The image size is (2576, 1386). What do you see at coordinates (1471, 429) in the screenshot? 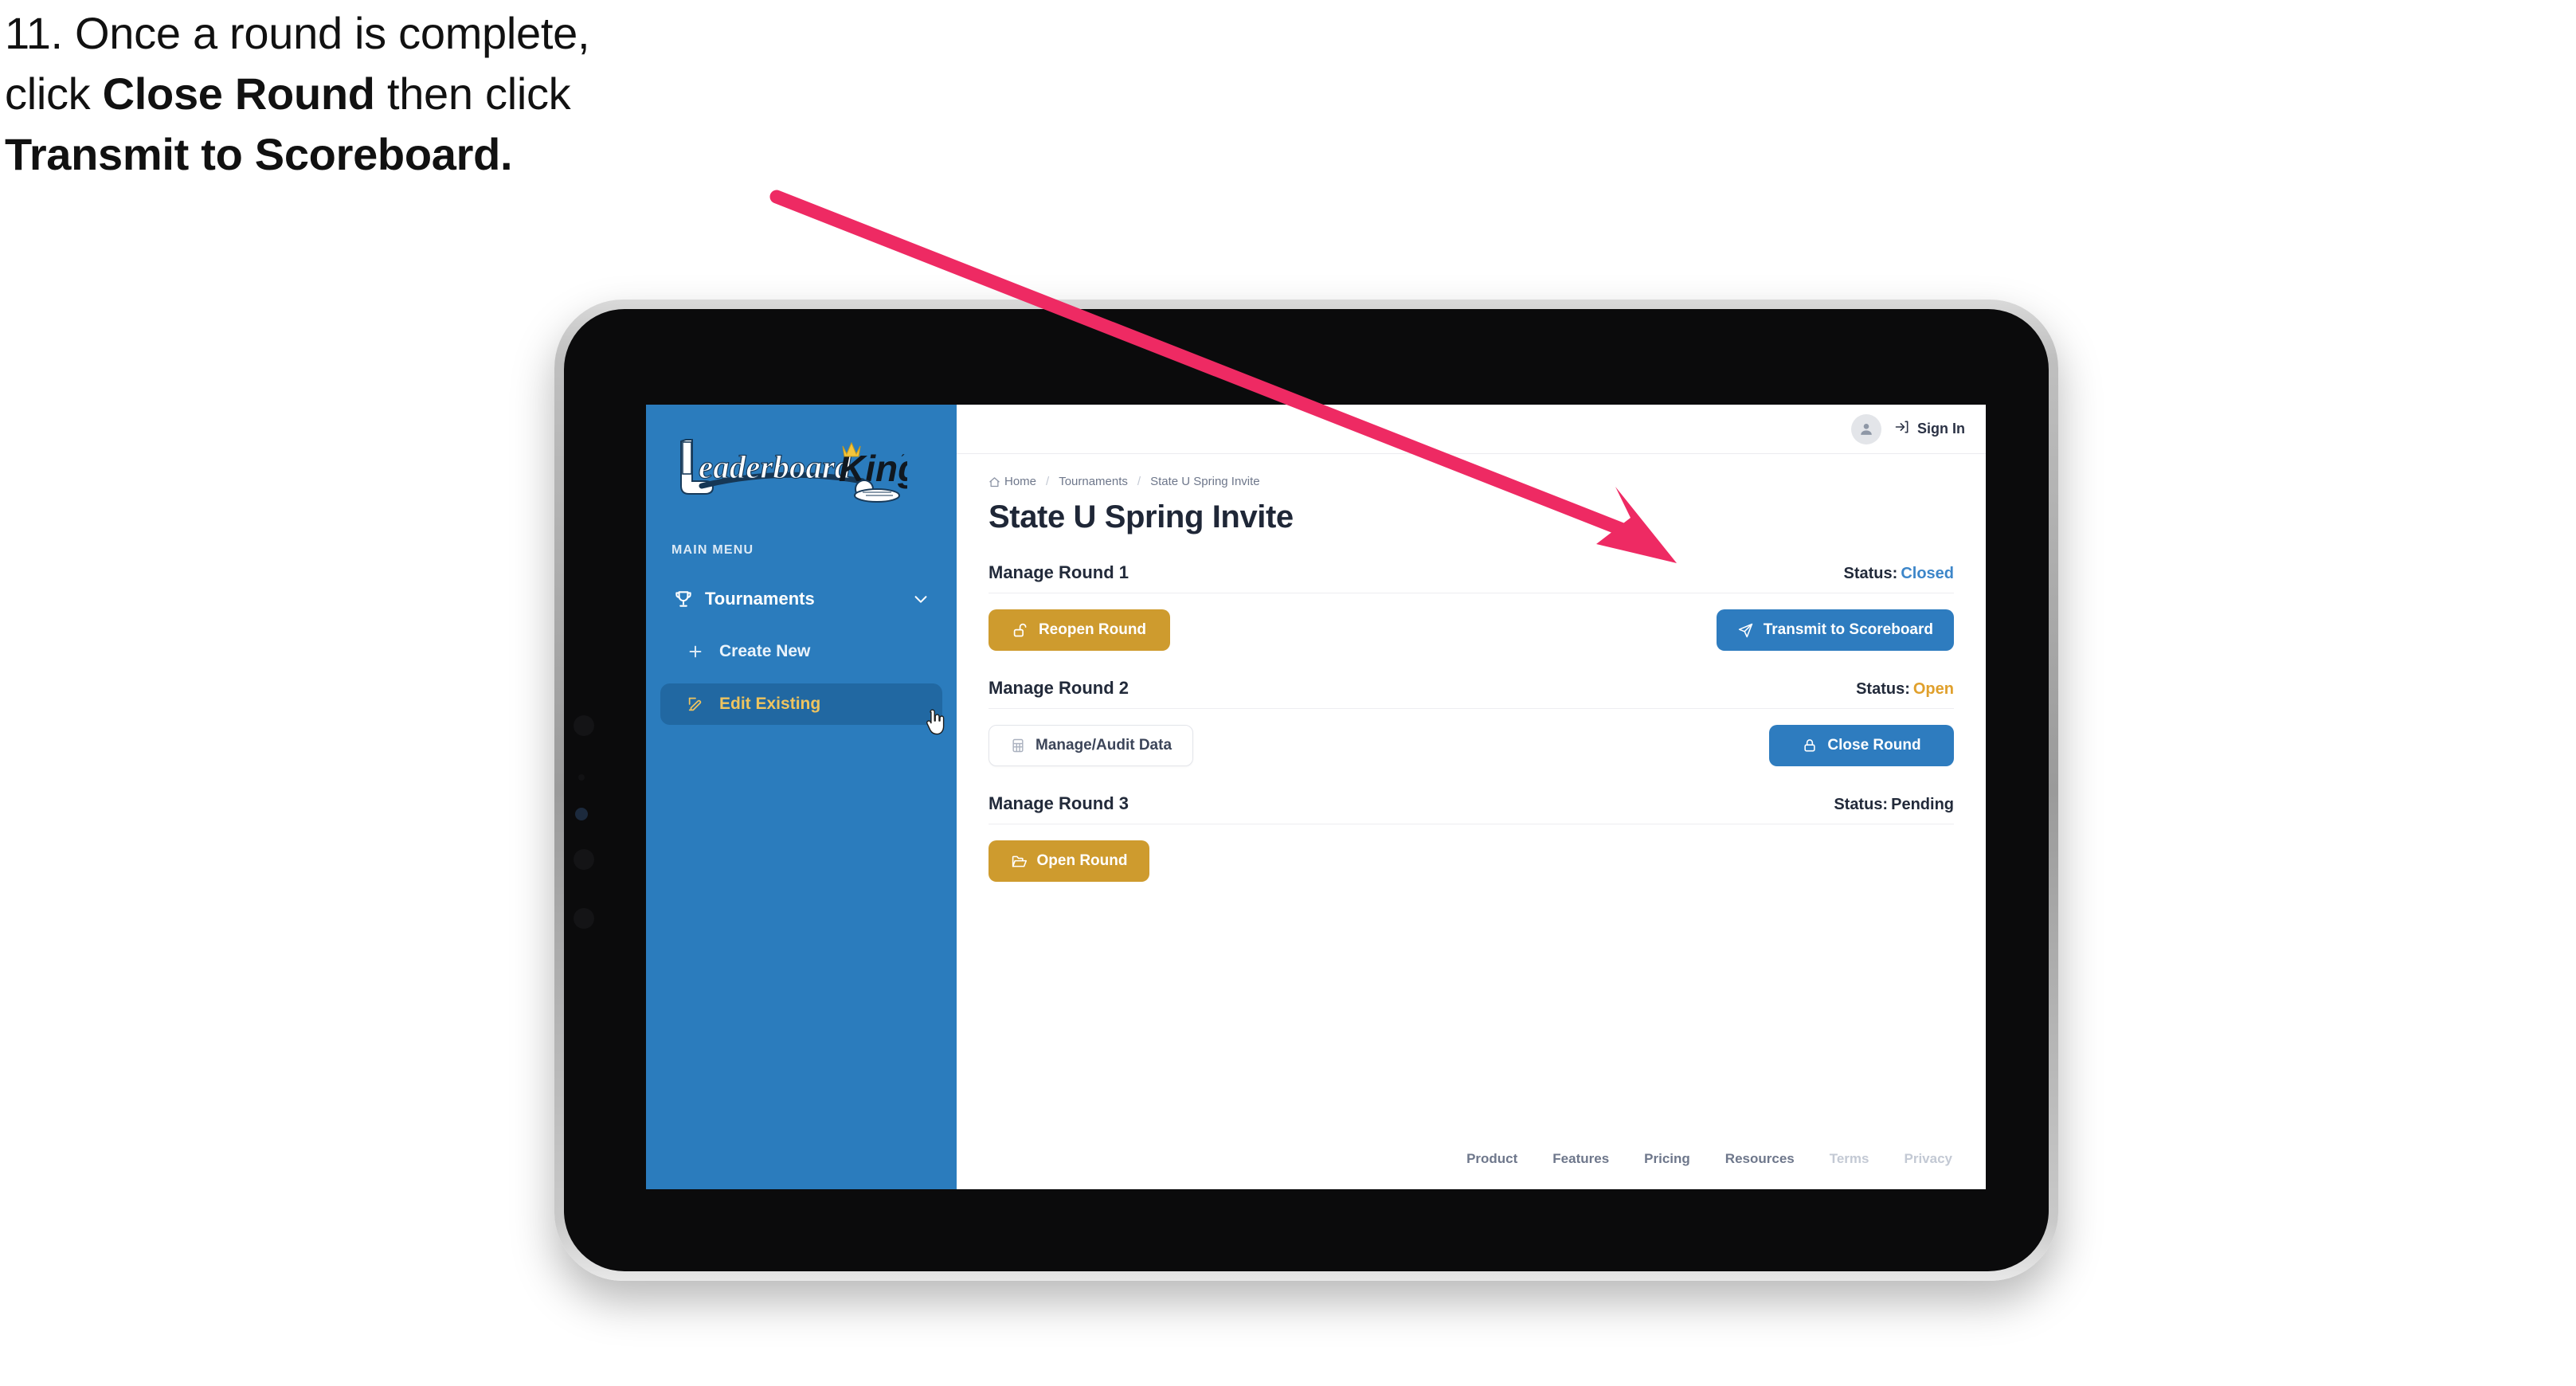
I see `top-bar: Sign In` at bounding box center [1471, 429].